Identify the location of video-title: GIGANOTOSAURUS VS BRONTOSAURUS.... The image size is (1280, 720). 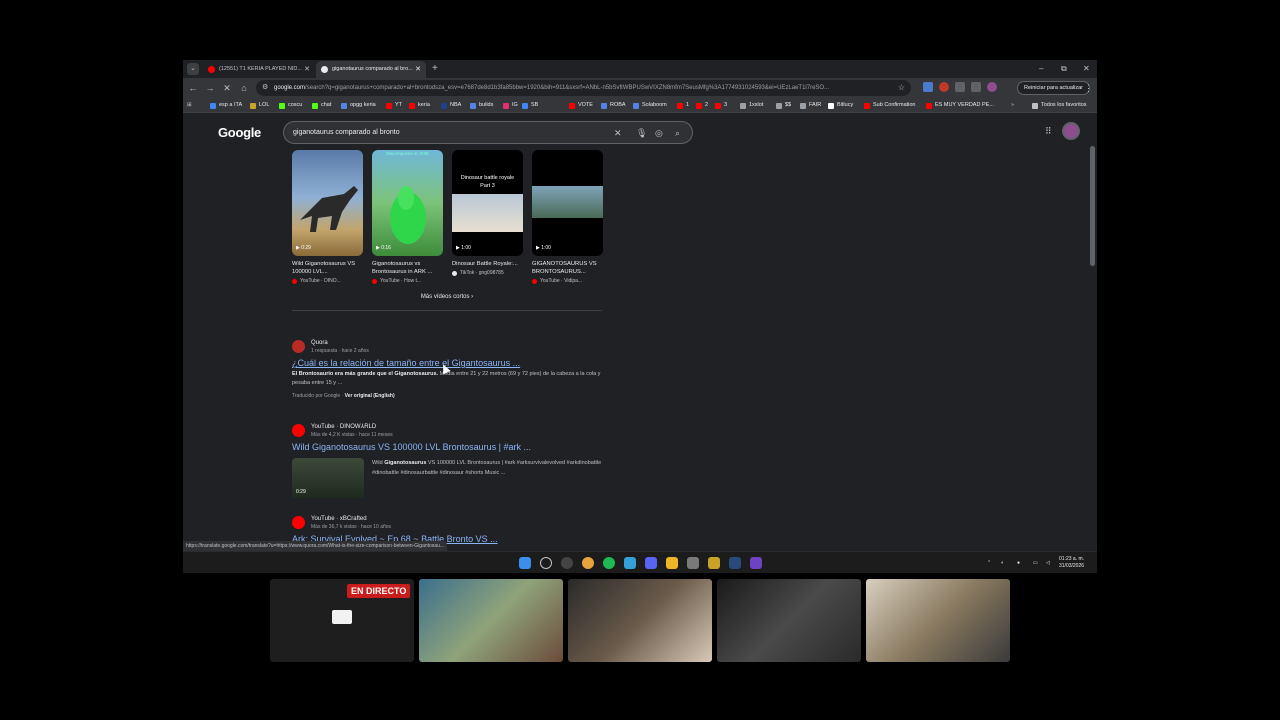
(567, 268).